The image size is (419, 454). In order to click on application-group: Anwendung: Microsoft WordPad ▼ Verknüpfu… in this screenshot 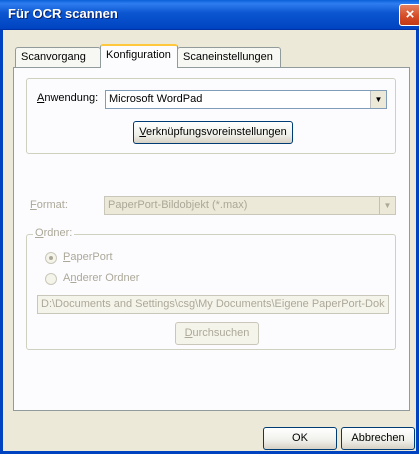, I will do `click(211, 116)`.